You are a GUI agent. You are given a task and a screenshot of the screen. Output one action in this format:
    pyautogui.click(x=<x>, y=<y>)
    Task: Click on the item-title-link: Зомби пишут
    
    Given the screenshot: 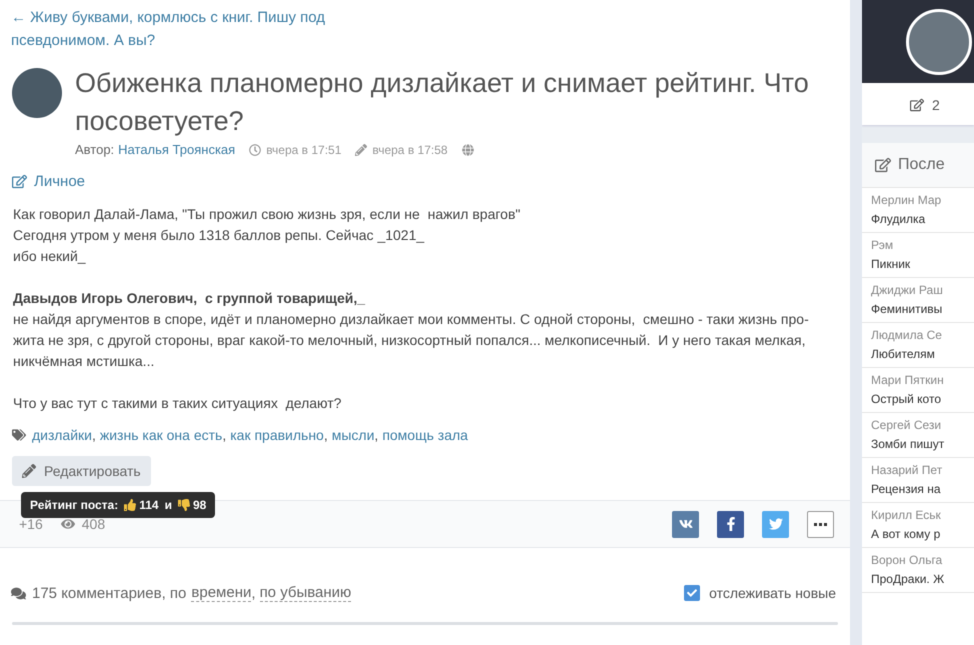 What is the action you would take?
    pyautogui.click(x=922, y=444)
    